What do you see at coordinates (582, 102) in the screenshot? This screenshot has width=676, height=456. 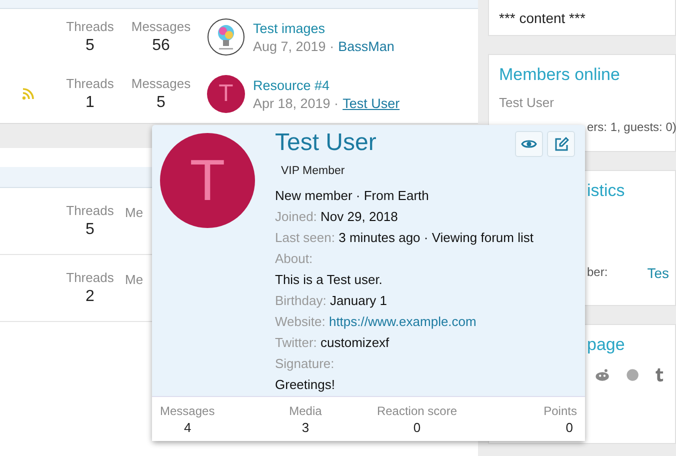 I see `member-name: Test User` at bounding box center [582, 102].